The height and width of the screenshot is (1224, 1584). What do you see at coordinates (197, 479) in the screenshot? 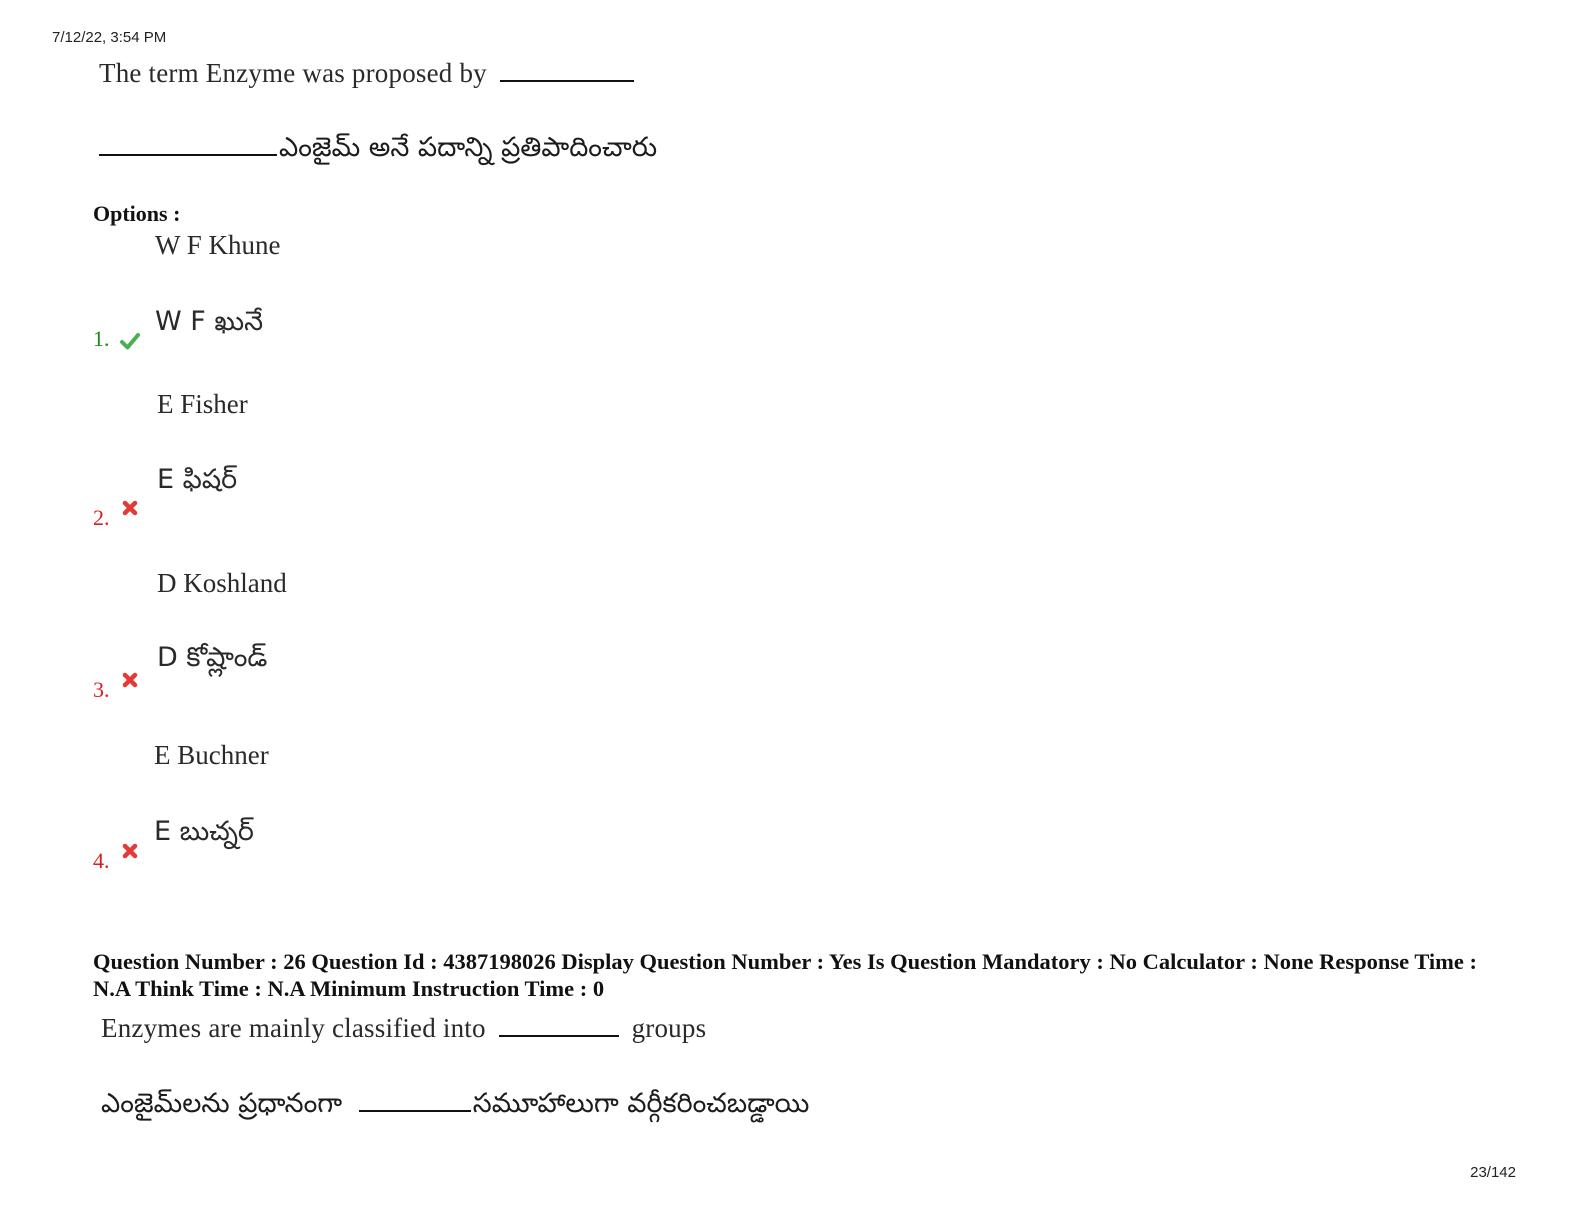
I see `option-2-telugu: E ఫిషర్` at bounding box center [197, 479].